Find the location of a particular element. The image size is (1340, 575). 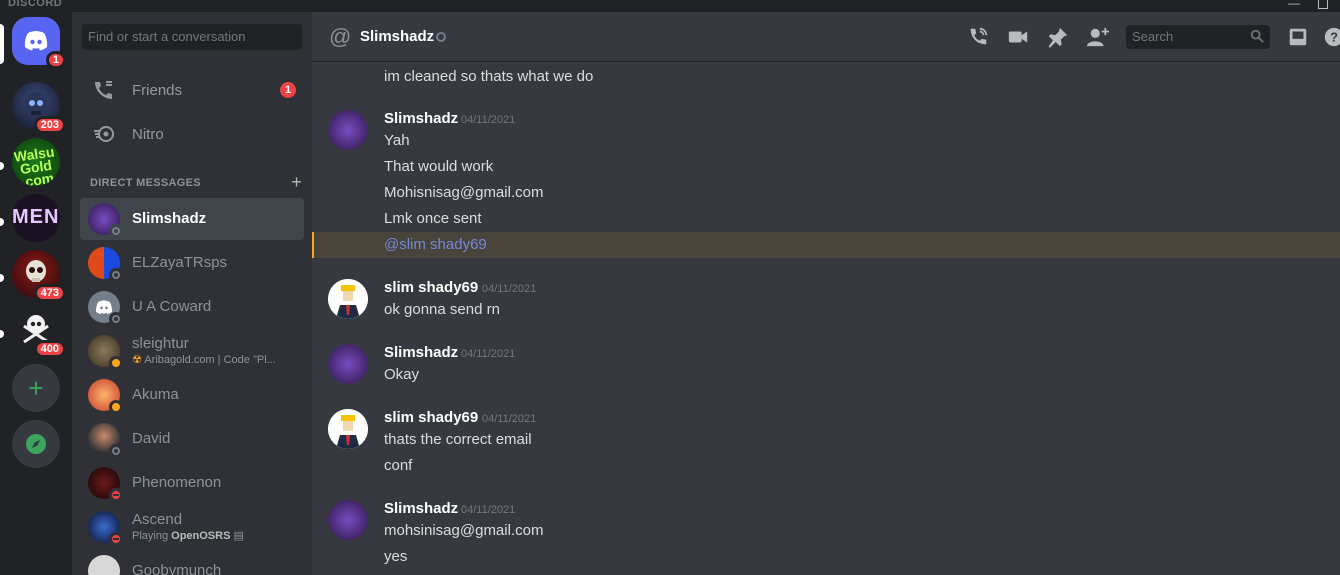

video-icon is located at coordinates (1018, 37).